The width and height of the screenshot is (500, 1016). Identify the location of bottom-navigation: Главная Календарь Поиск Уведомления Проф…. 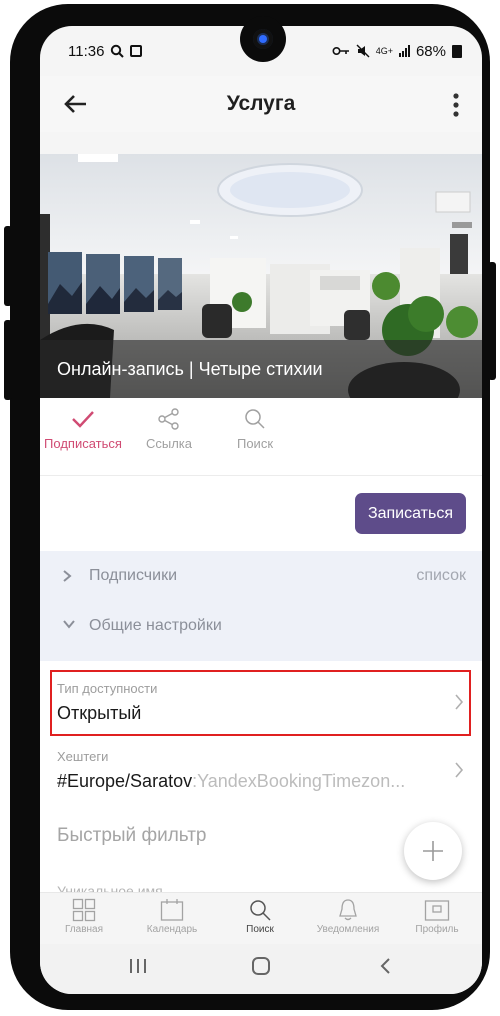
(261, 918).